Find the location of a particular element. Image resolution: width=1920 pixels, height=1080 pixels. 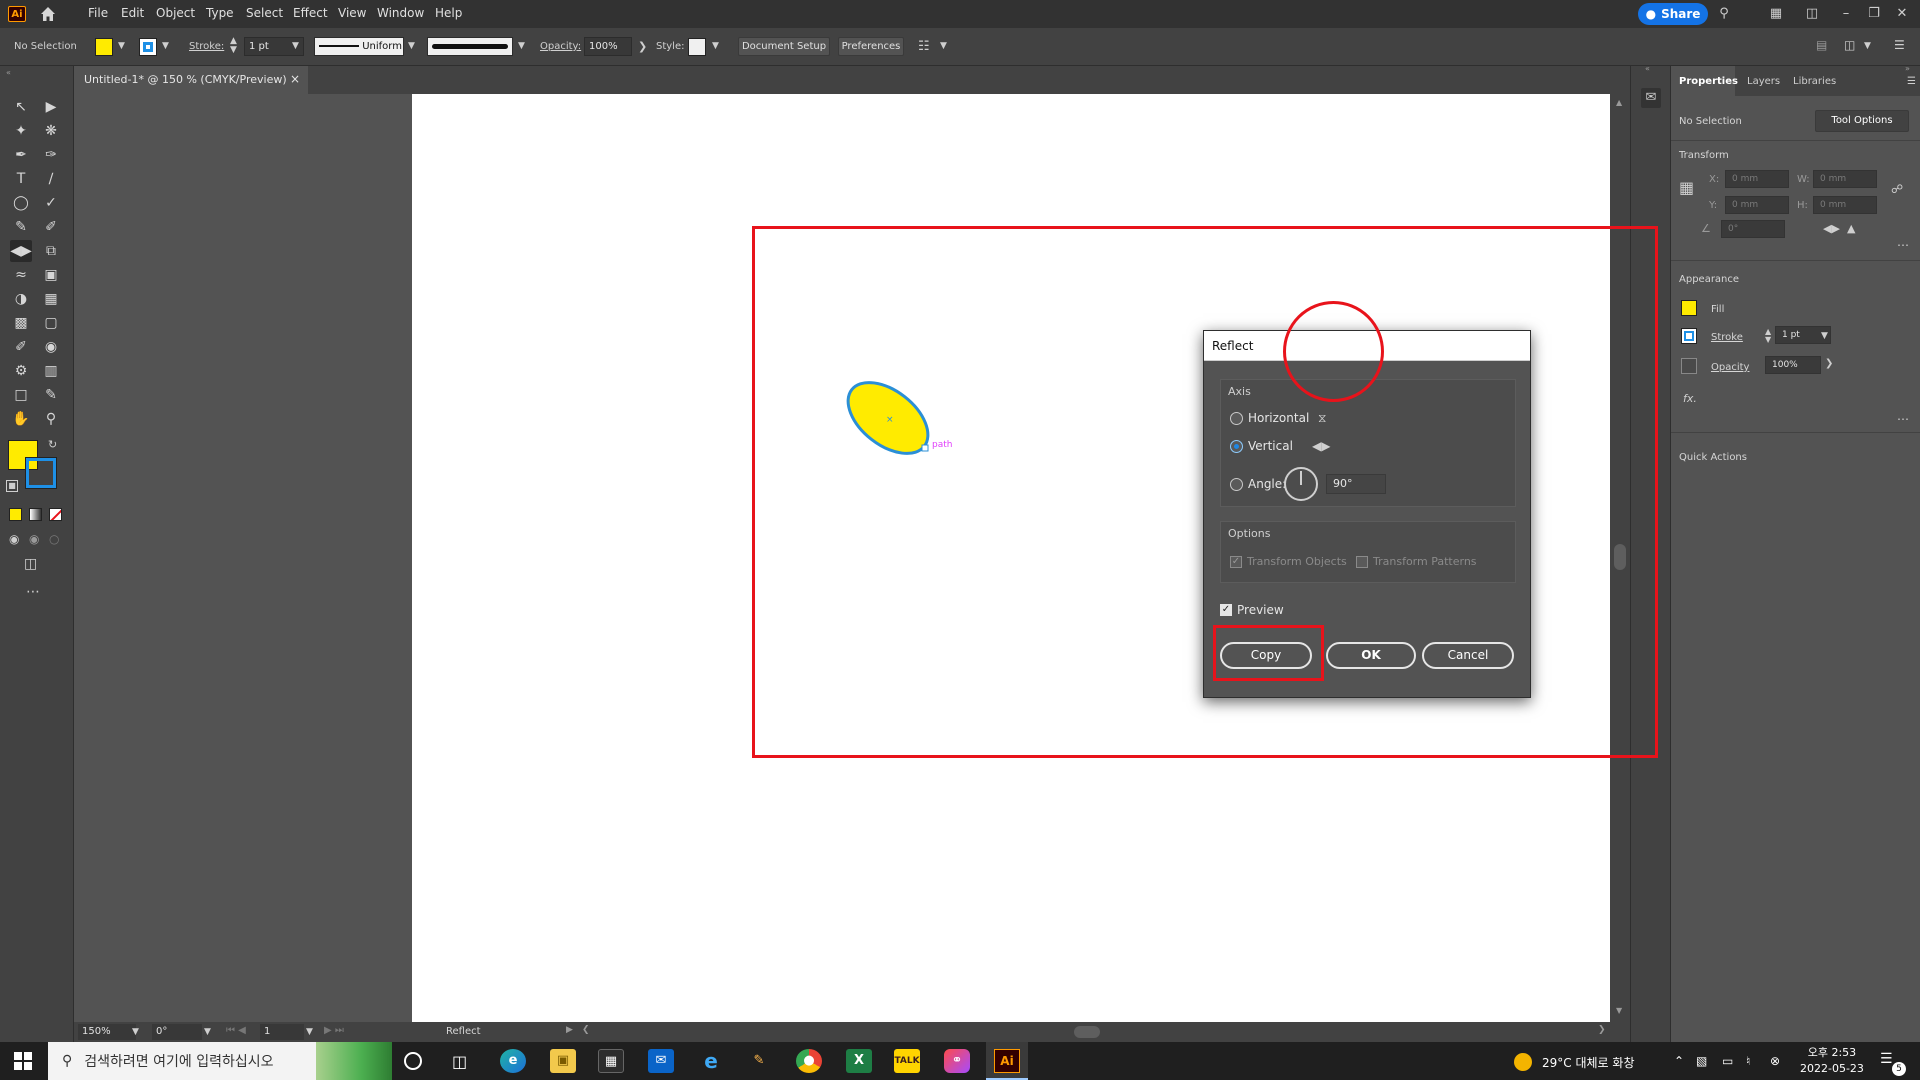

action-center-icon: ☰ is located at coordinates (1886, 1059).